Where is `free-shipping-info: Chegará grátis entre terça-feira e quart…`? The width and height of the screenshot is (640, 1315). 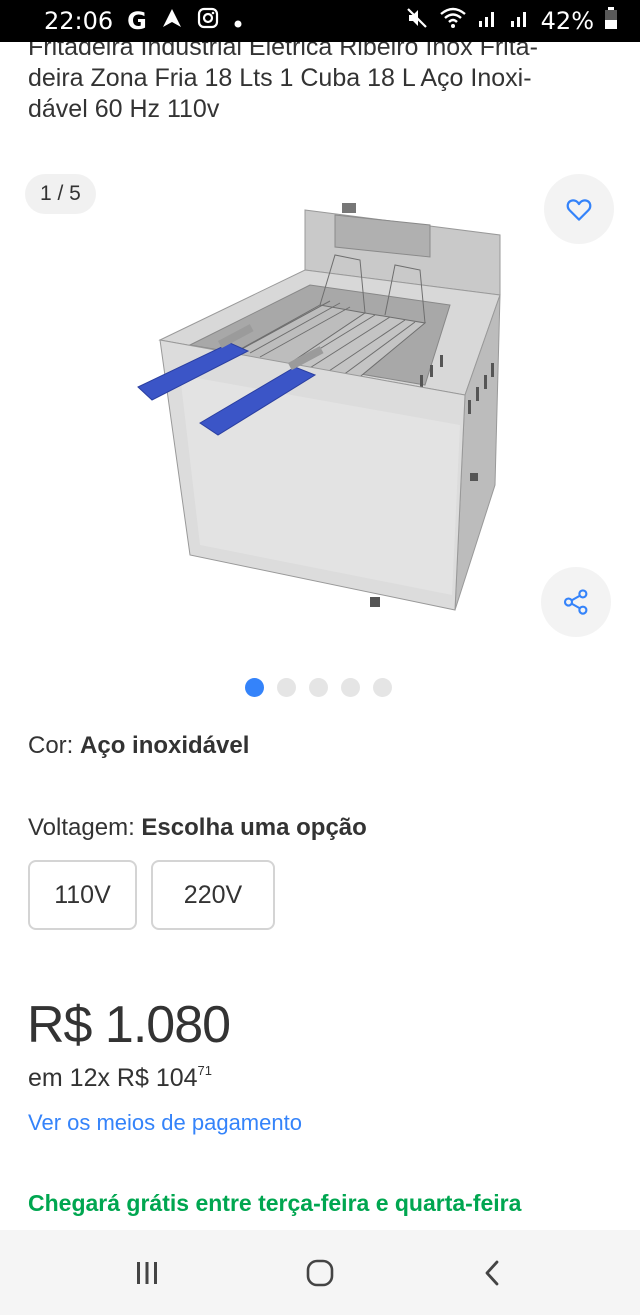 free-shipping-info: Chegará grátis entre terça-feira e quart… is located at coordinates (275, 1203).